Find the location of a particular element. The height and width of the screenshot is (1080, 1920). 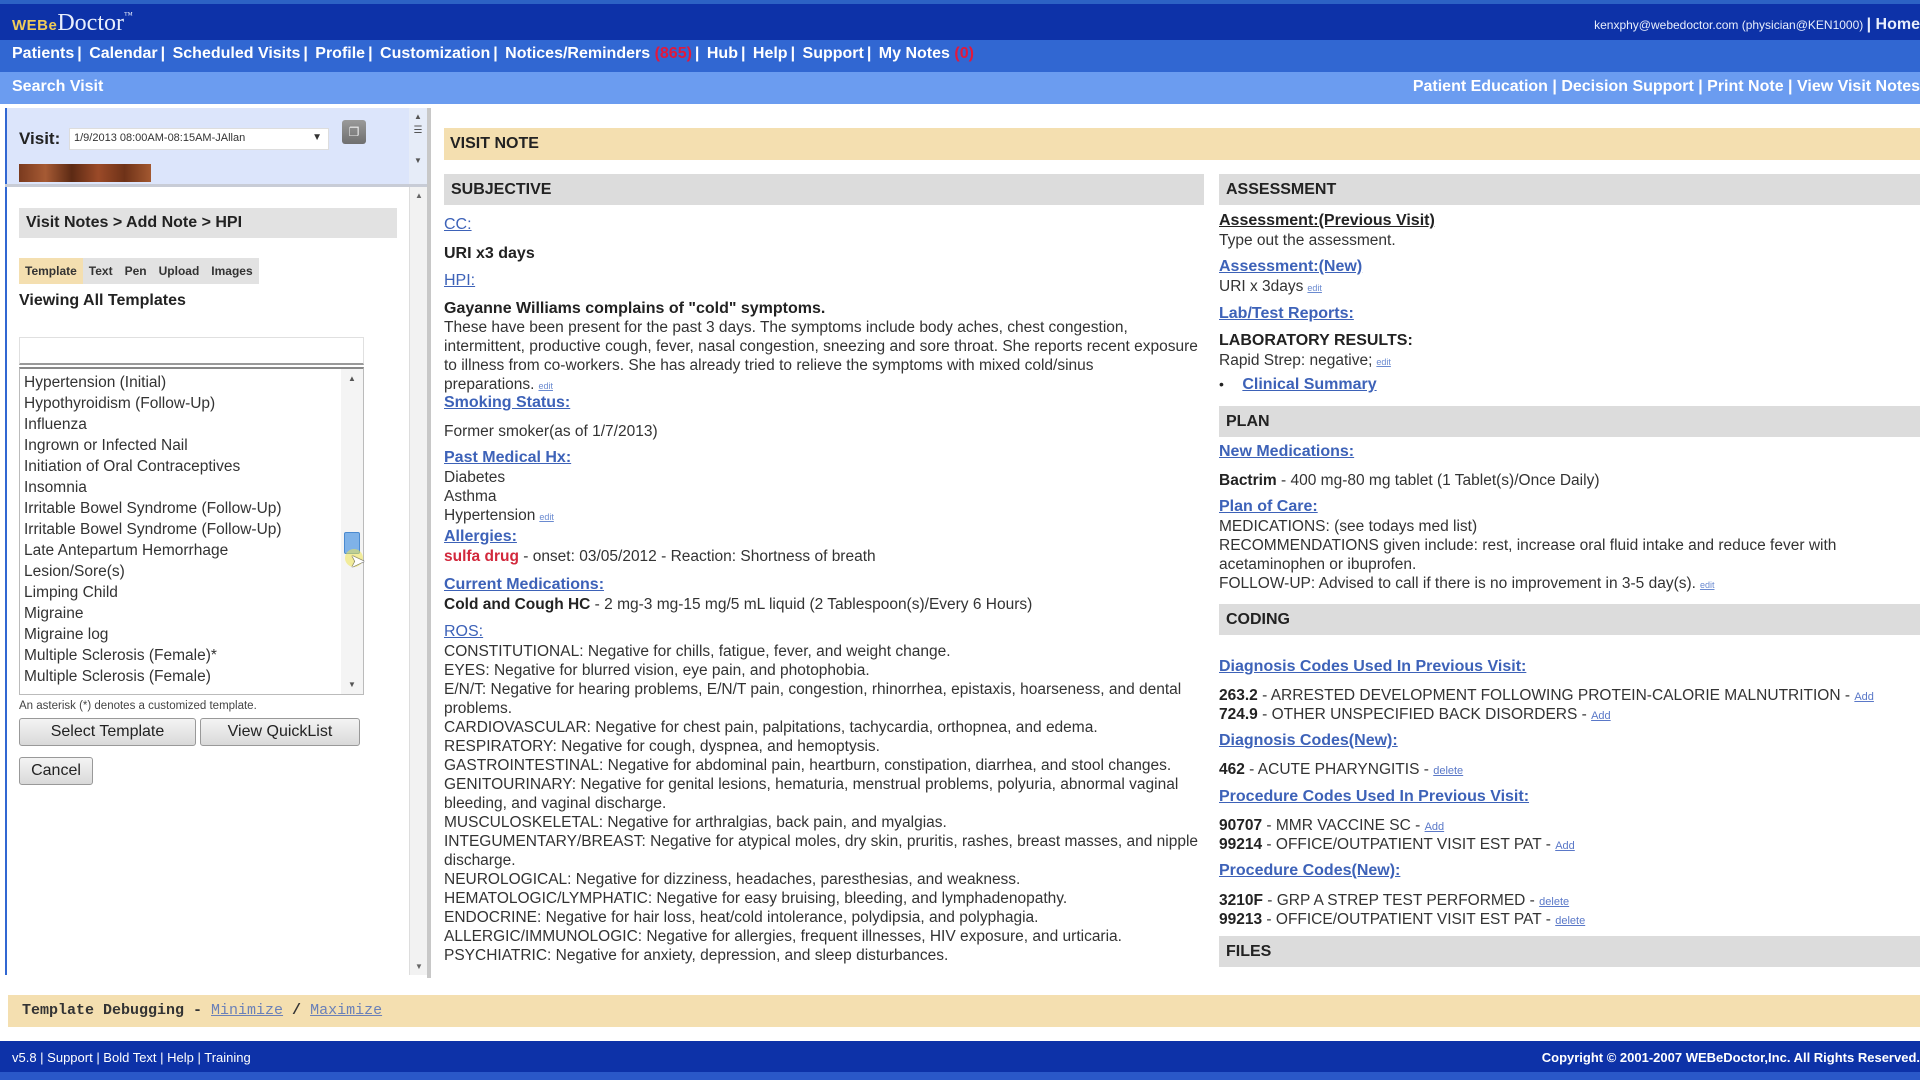

scroll-thumb-icon: ☰ is located at coordinates (418, 130).